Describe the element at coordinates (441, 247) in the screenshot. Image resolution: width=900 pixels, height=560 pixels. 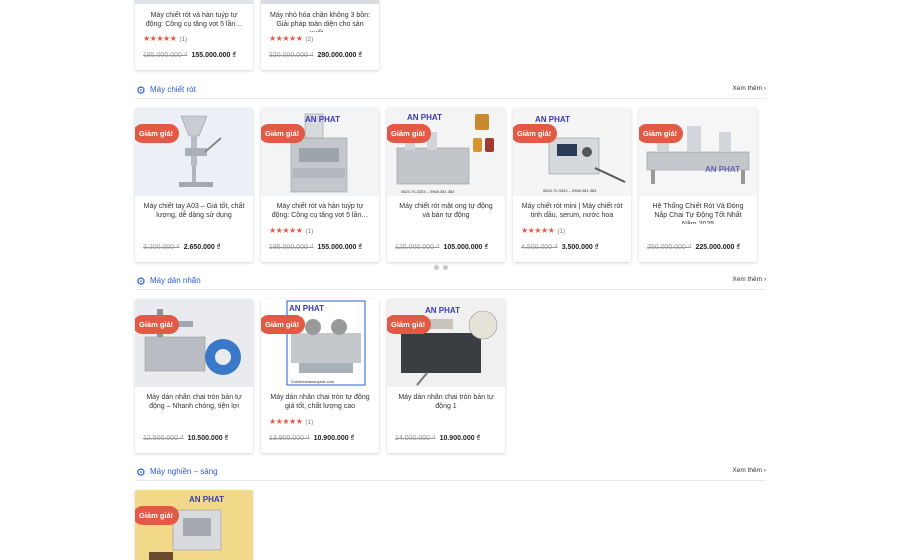
I see `product-price: 125.000.000 ₫ 105.000.000 ₫` at that location.